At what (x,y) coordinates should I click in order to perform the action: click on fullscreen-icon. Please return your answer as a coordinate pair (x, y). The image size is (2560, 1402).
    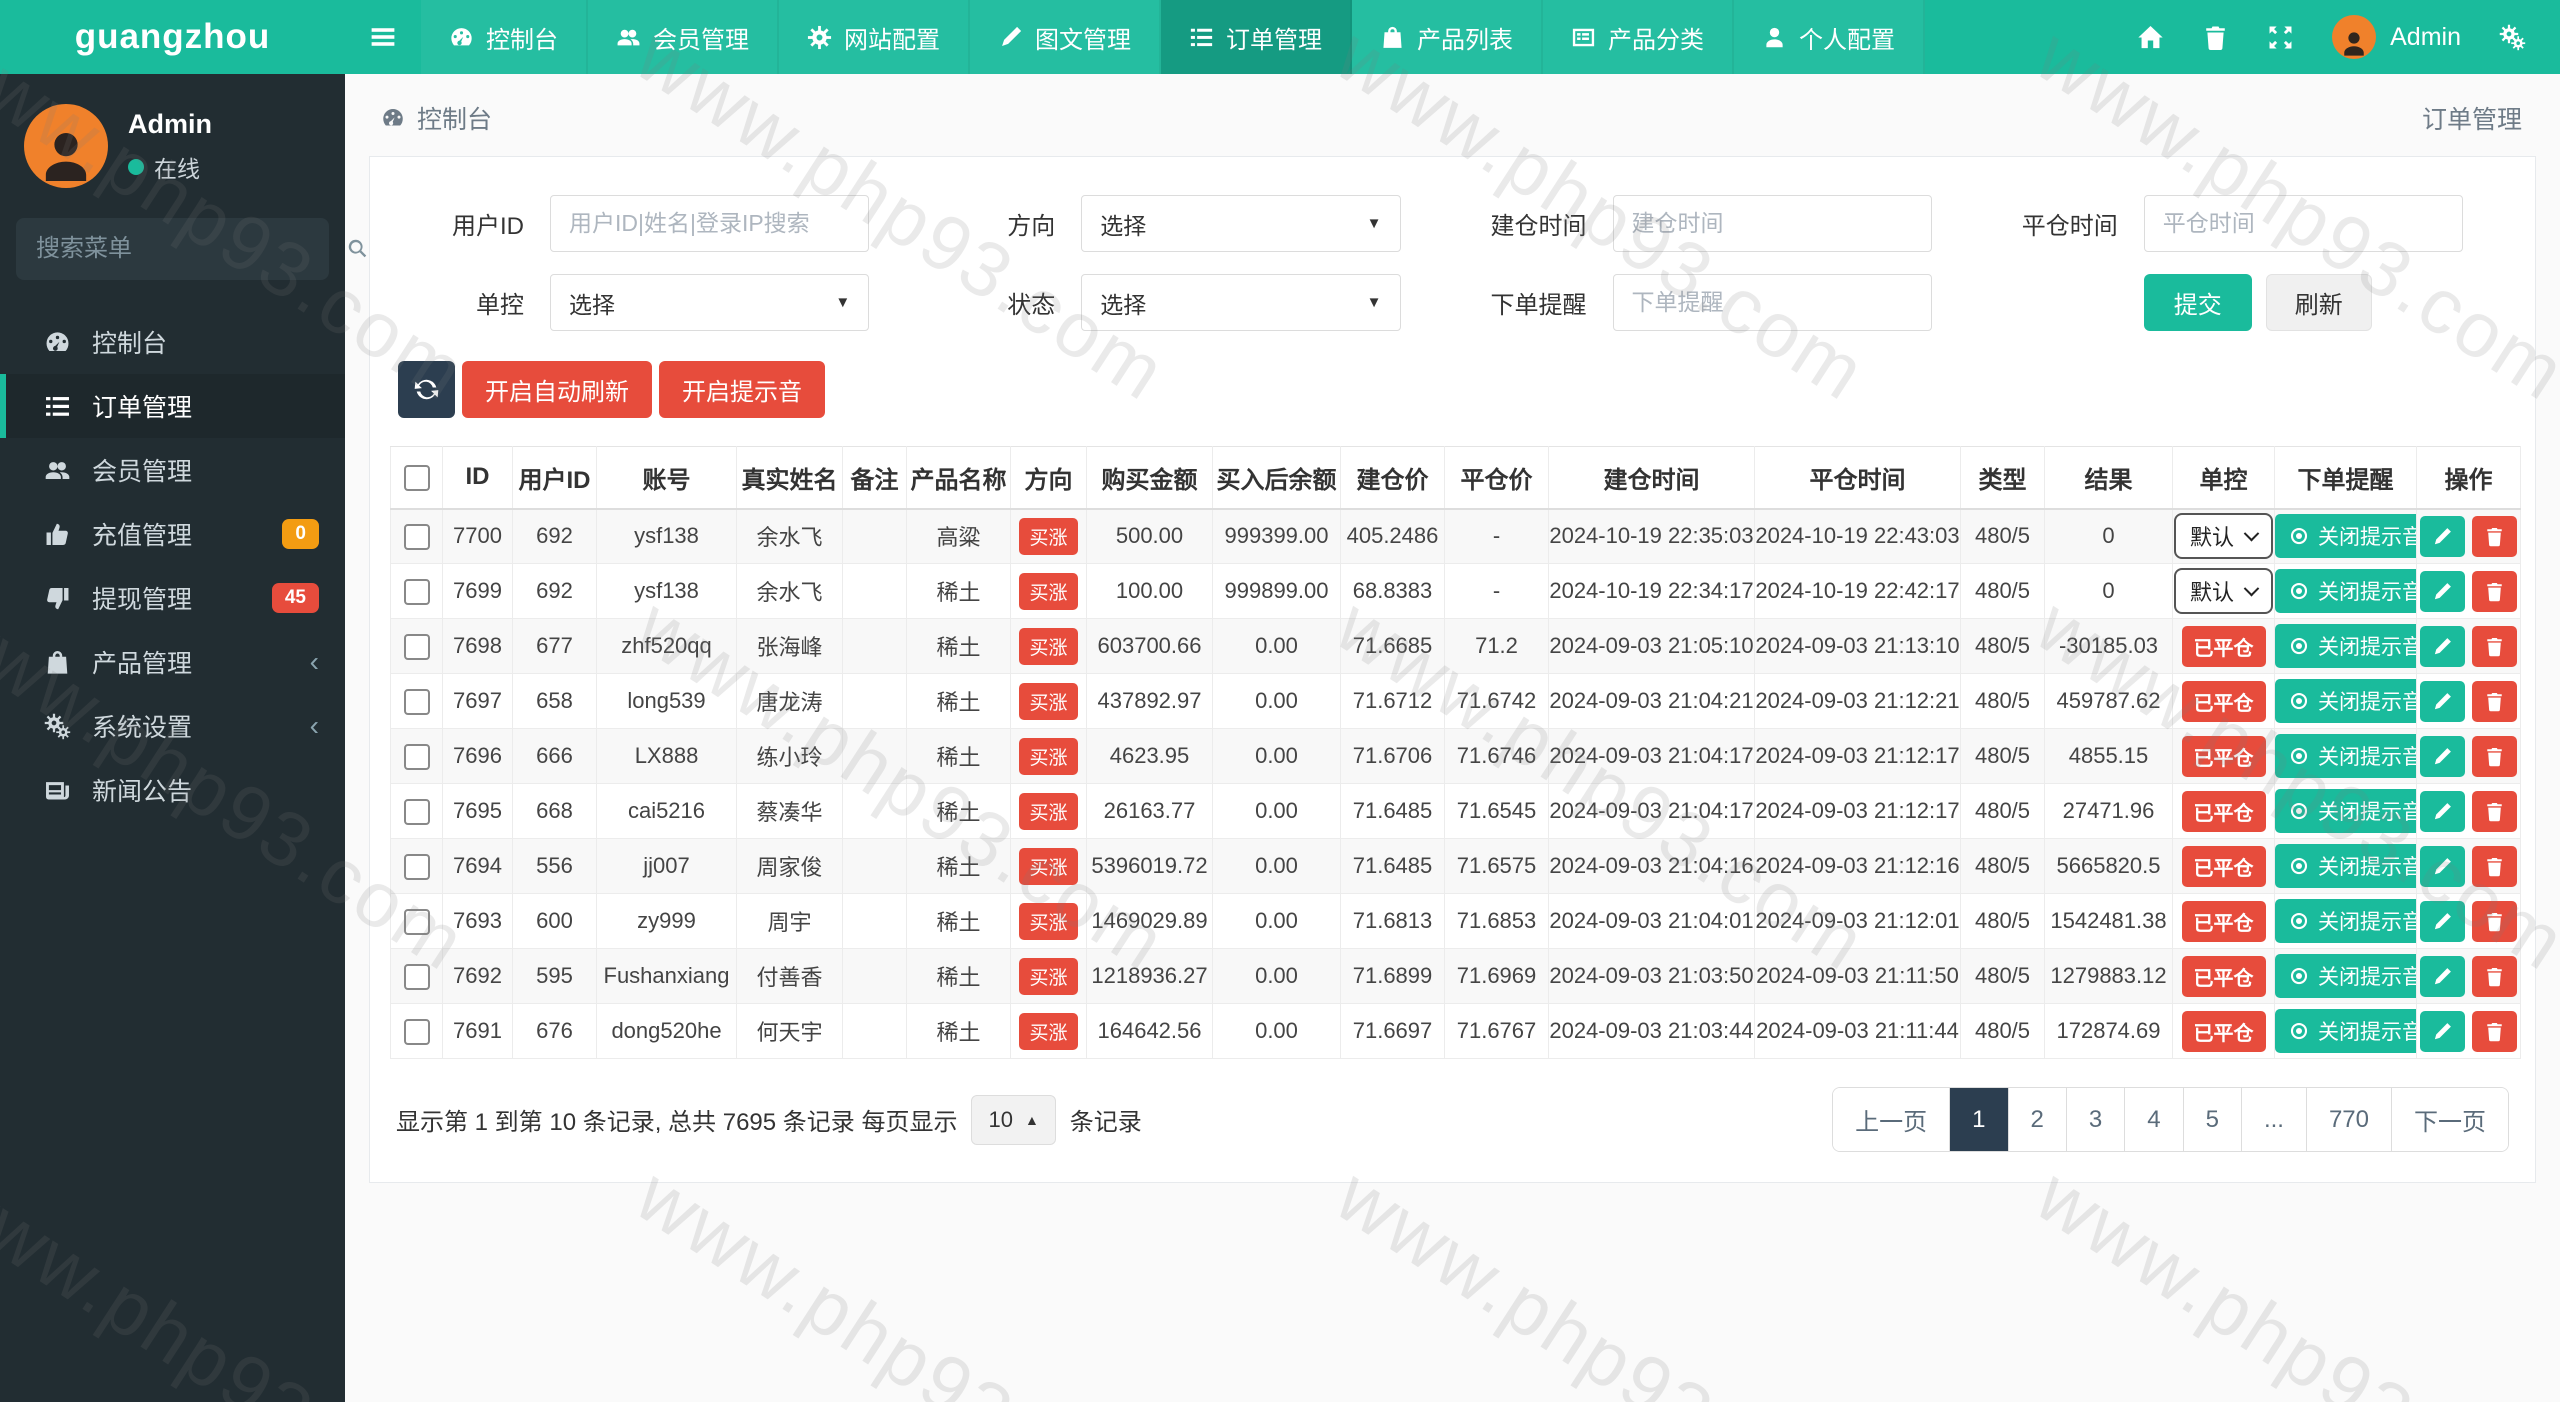
    Looking at the image, I should click on (2280, 37).